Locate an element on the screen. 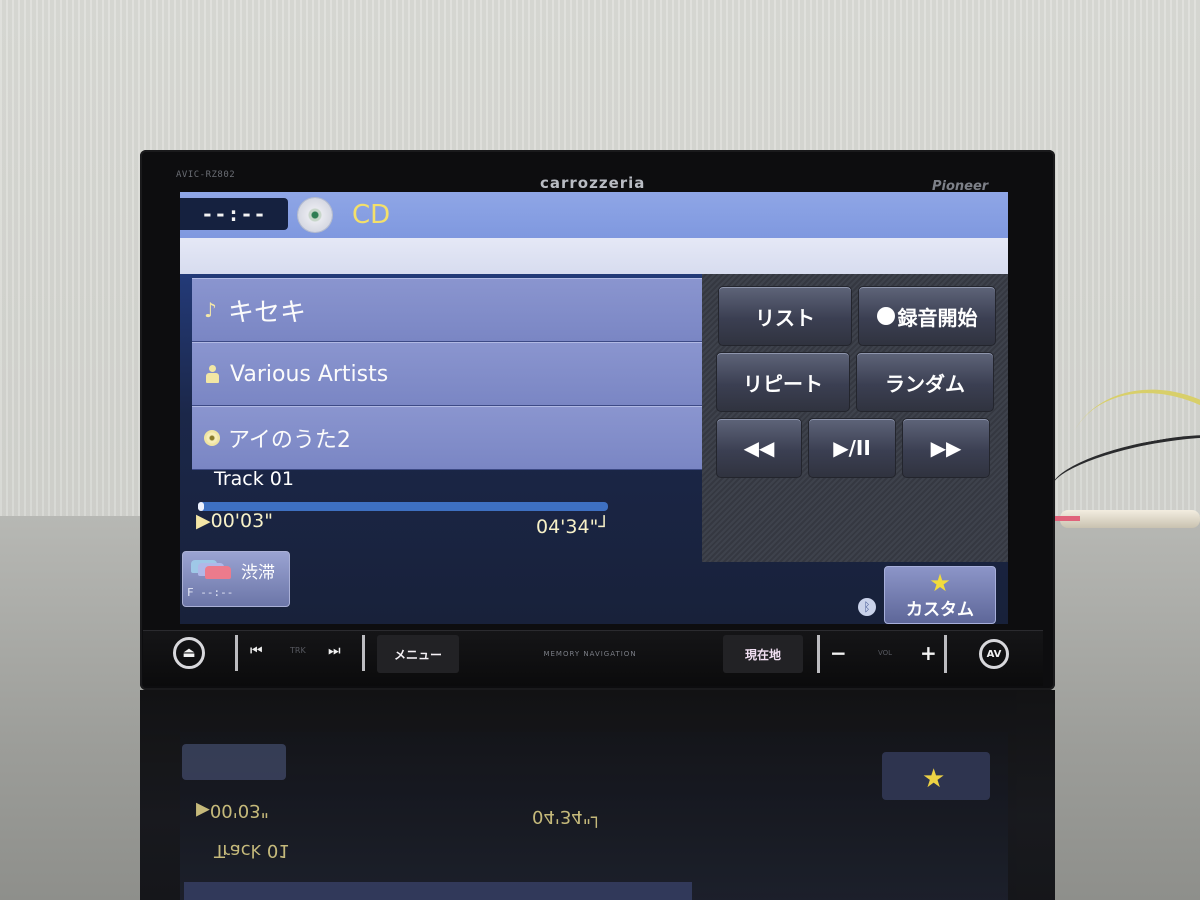 The image size is (1200, 900). play-indicator-icon: ▶ is located at coordinates (203, 521).